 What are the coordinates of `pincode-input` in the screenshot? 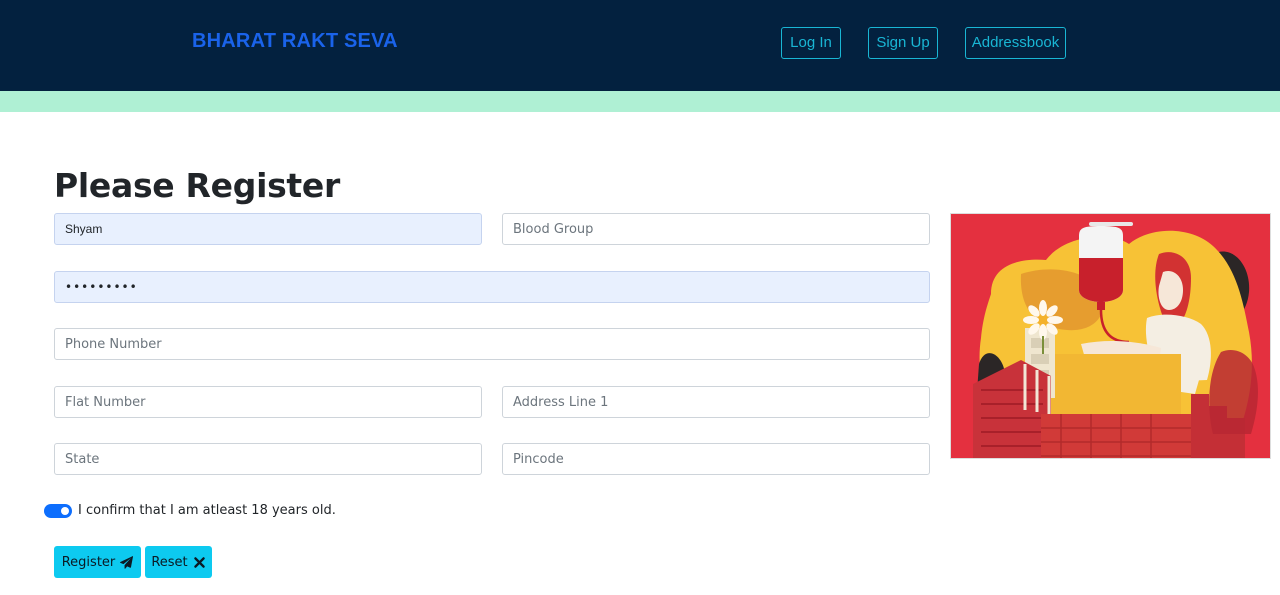 It's located at (716, 459).